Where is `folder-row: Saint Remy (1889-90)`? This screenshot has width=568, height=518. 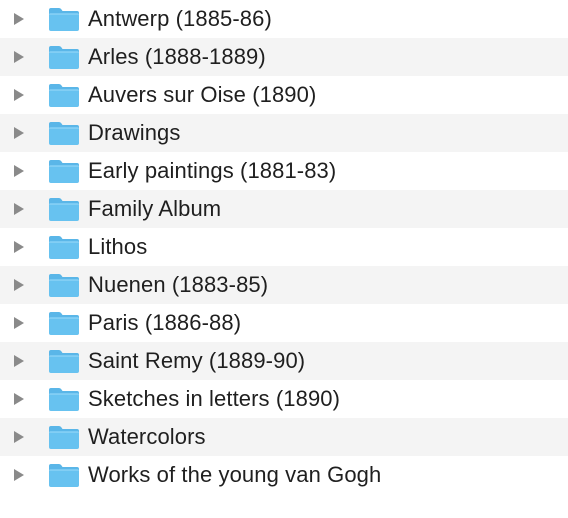
folder-row: Saint Remy (1889-90) is located at coordinates (284, 361).